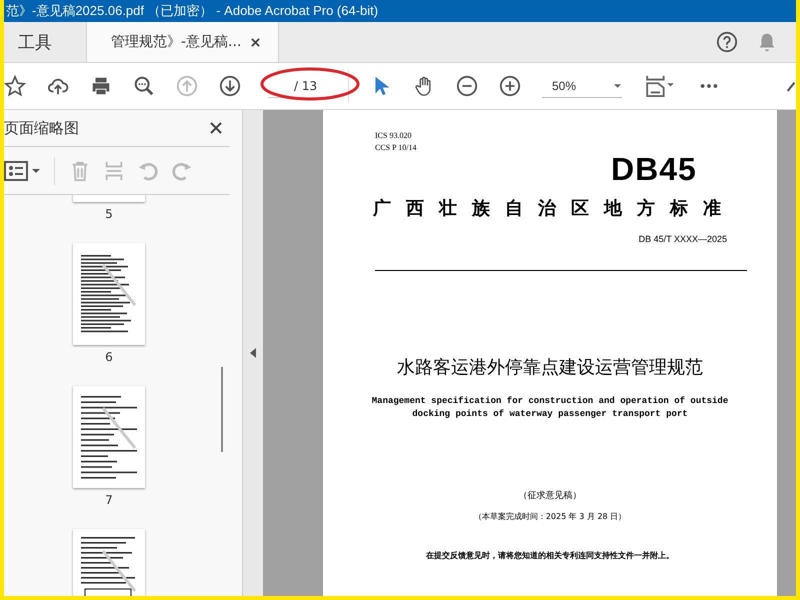 Image resolution: width=800 pixels, height=600 pixels. I want to click on panel-title: 页面缩略图, so click(41, 128).